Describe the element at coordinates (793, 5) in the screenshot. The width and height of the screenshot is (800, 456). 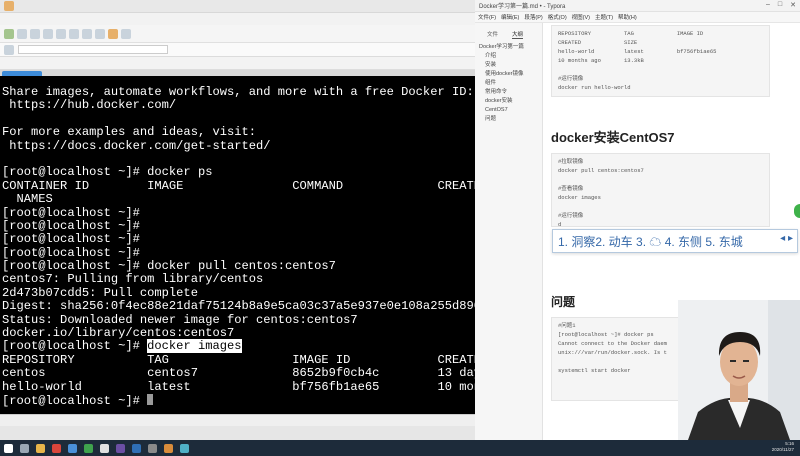
I see `close-icon: ✕` at that location.